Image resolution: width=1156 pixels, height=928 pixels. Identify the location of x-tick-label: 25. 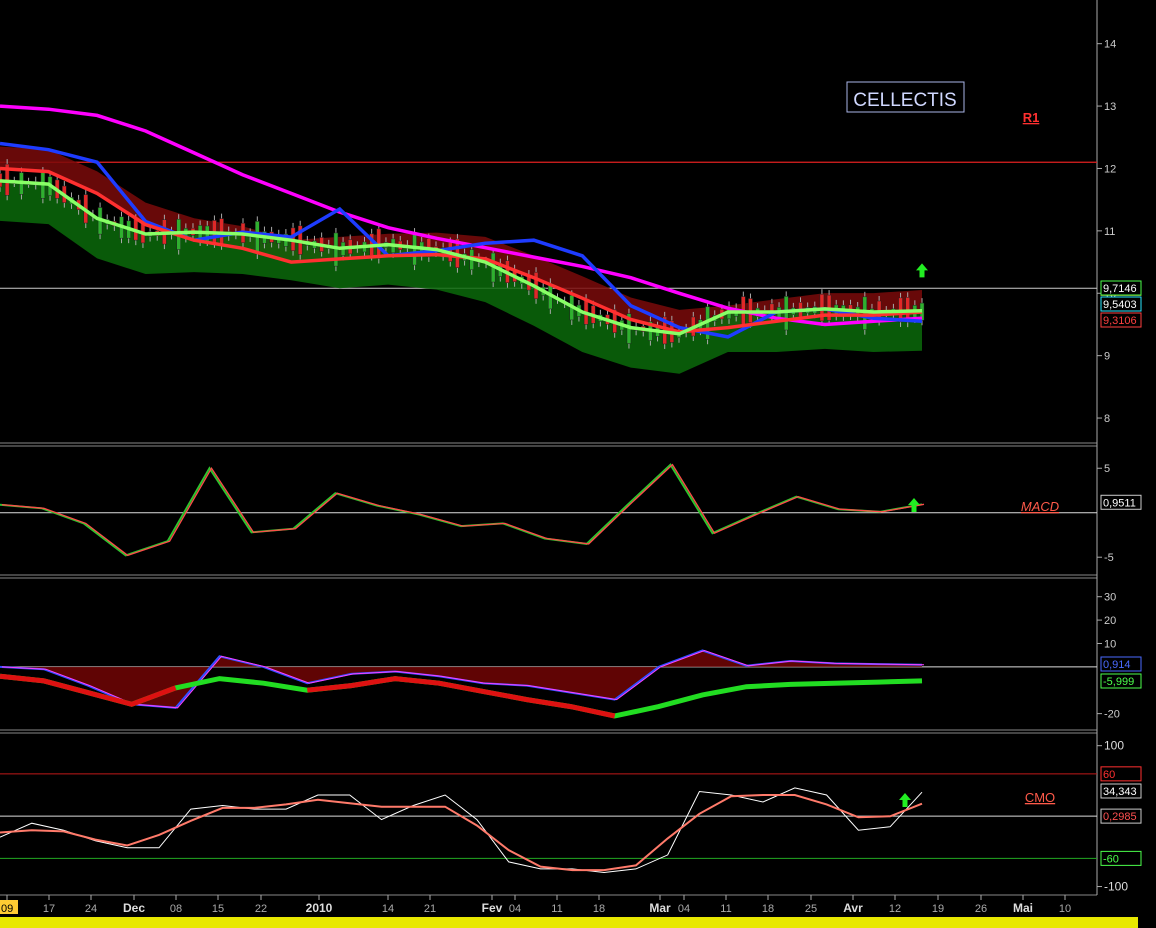
(811, 909).